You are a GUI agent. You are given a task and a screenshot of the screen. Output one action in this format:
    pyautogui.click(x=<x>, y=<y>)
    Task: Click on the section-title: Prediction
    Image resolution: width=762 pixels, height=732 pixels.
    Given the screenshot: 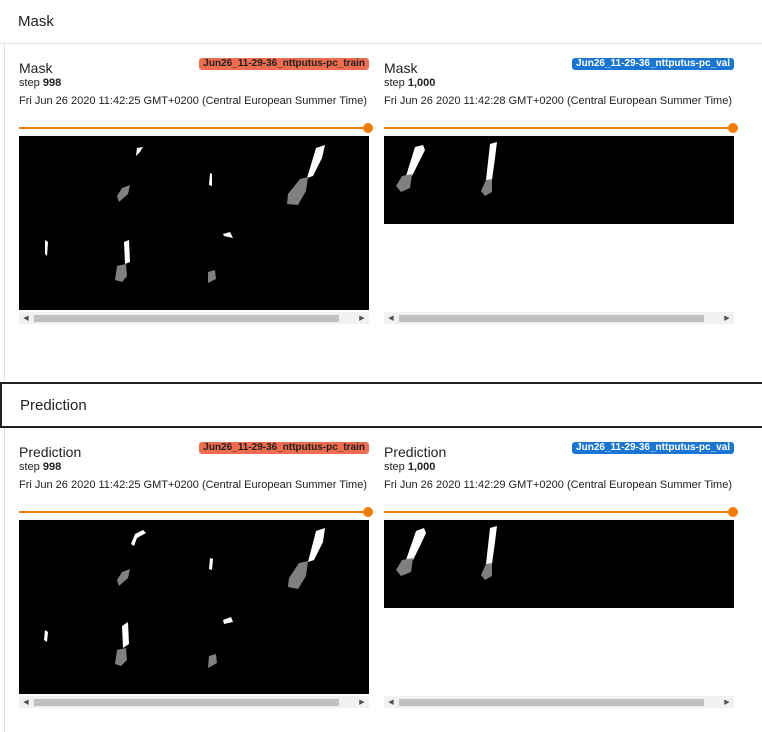 What is the action you would take?
    pyautogui.click(x=53, y=405)
    